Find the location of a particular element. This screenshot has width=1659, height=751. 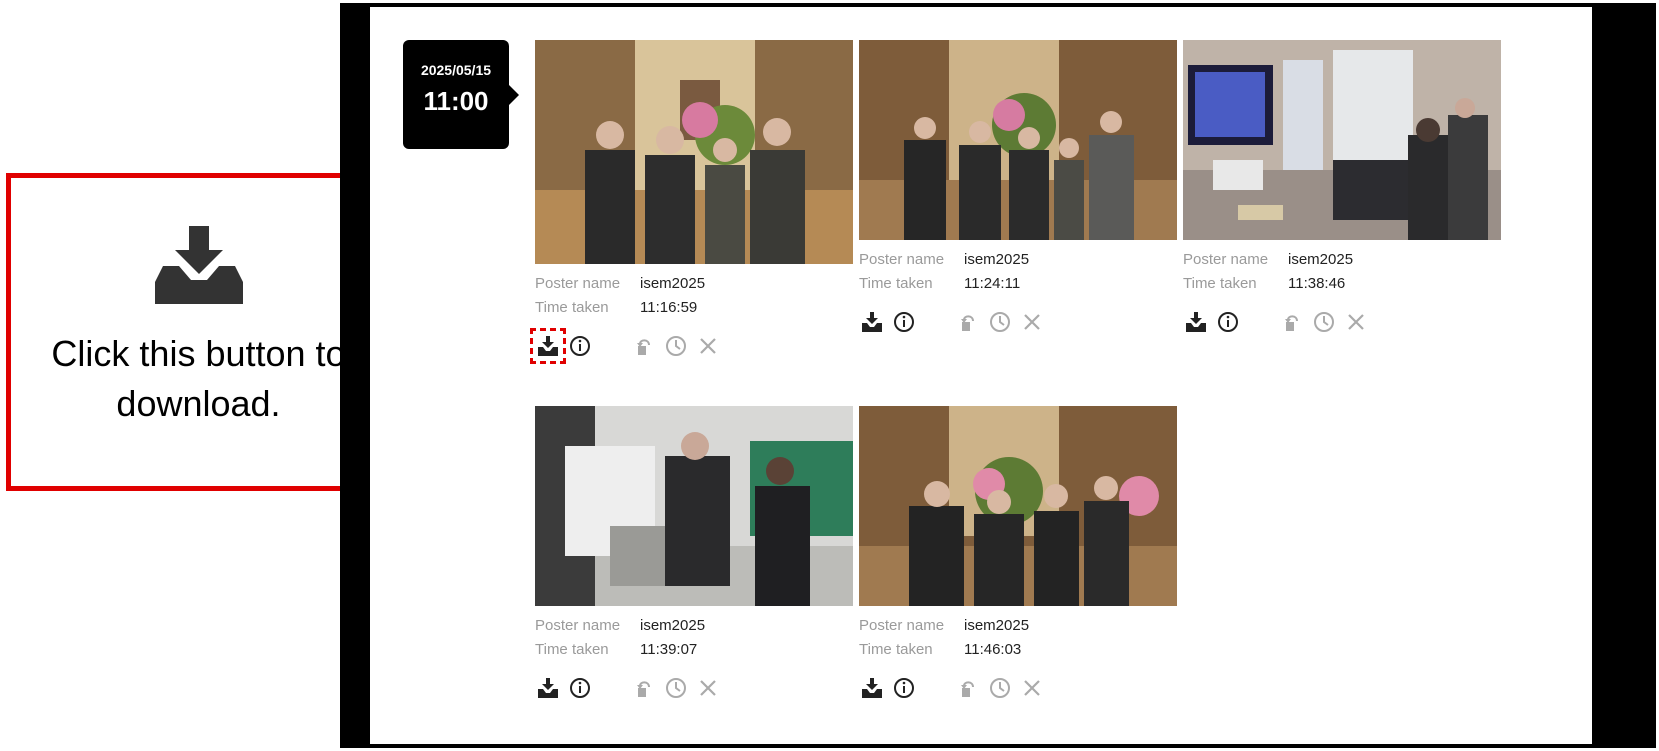

photo-card: Poster name isem2025 Time taken 11:46:03 is located at coordinates (1018, 554).